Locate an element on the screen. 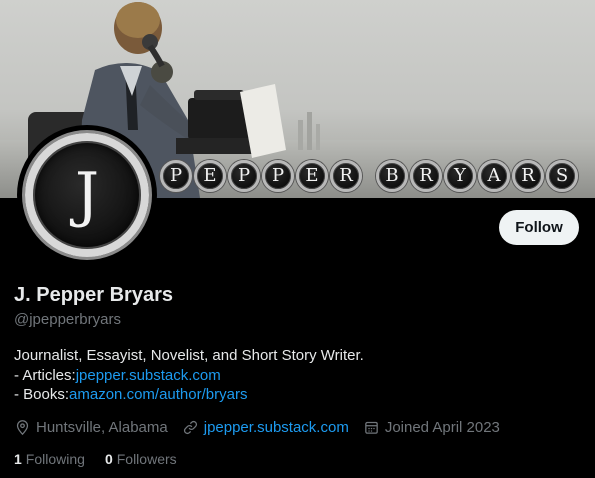  following-link: 1 Following is located at coordinates (49, 459).